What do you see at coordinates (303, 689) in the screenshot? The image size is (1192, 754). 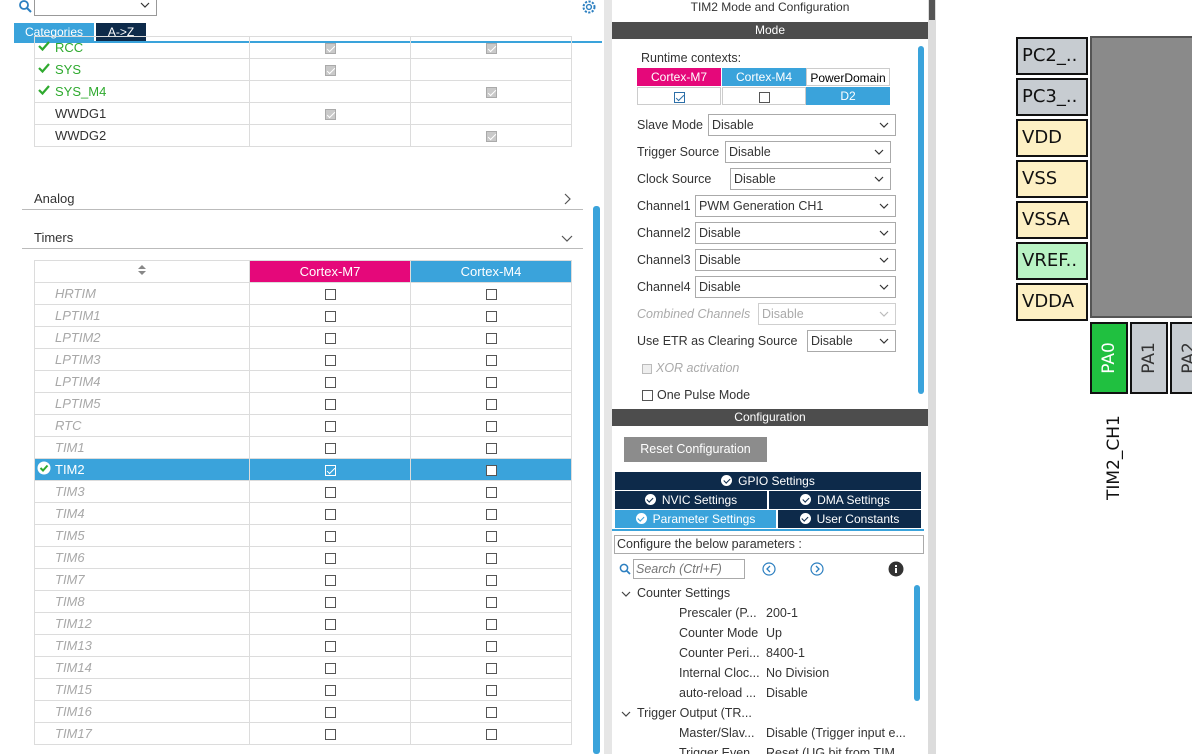 I see `timer-row: TIM15` at bounding box center [303, 689].